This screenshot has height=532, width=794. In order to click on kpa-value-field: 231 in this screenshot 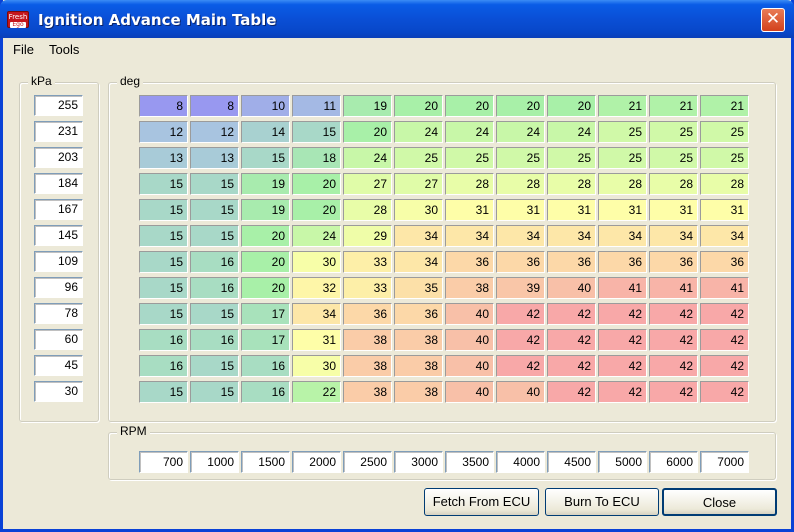, I will do `click(58, 131)`.